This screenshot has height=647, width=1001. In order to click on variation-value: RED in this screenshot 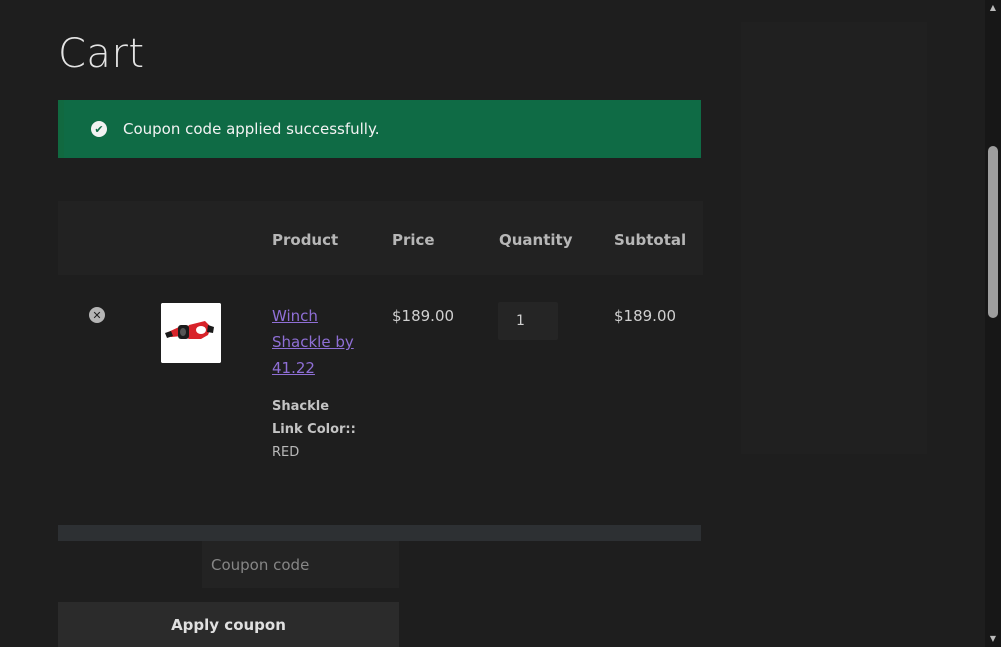, I will do `click(286, 452)`.